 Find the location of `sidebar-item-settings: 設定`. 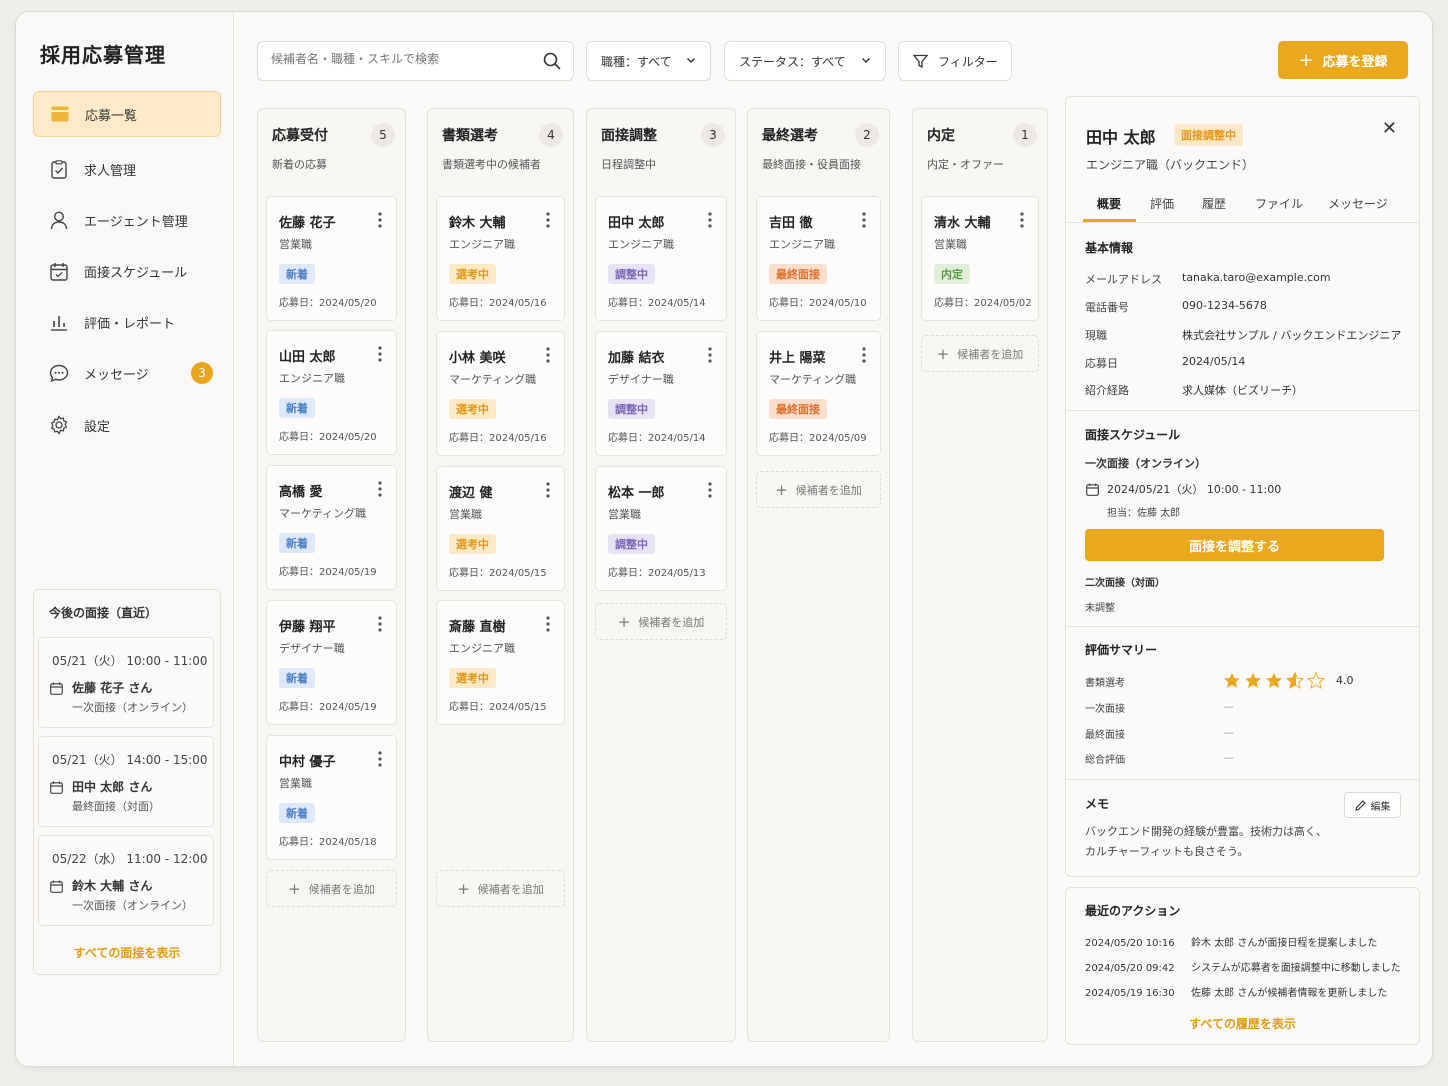

sidebar-item-settings: 設定 is located at coordinates (127, 425).